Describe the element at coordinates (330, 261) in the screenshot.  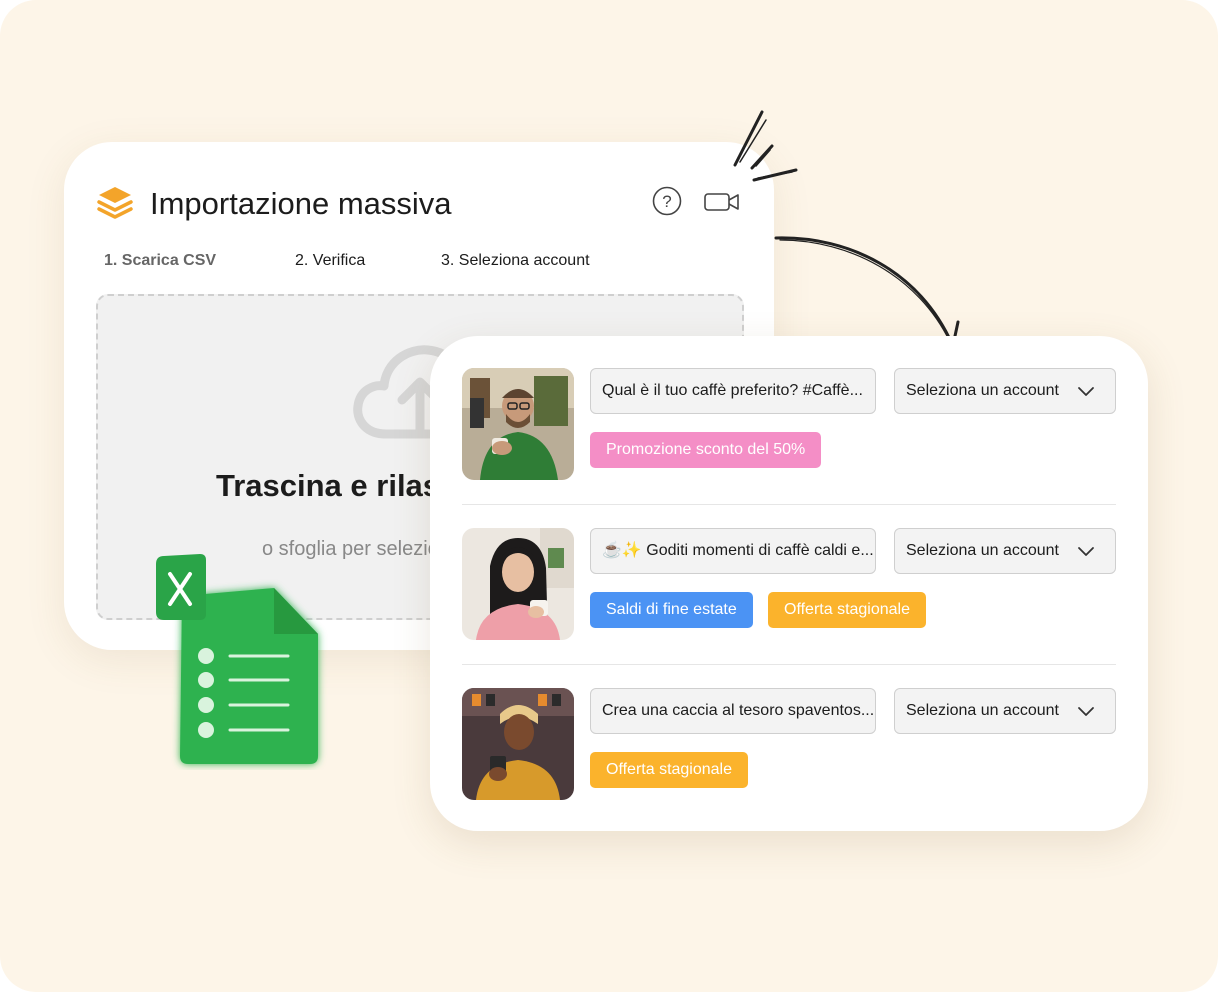
I see `step-verify: 2. Verifica` at that location.